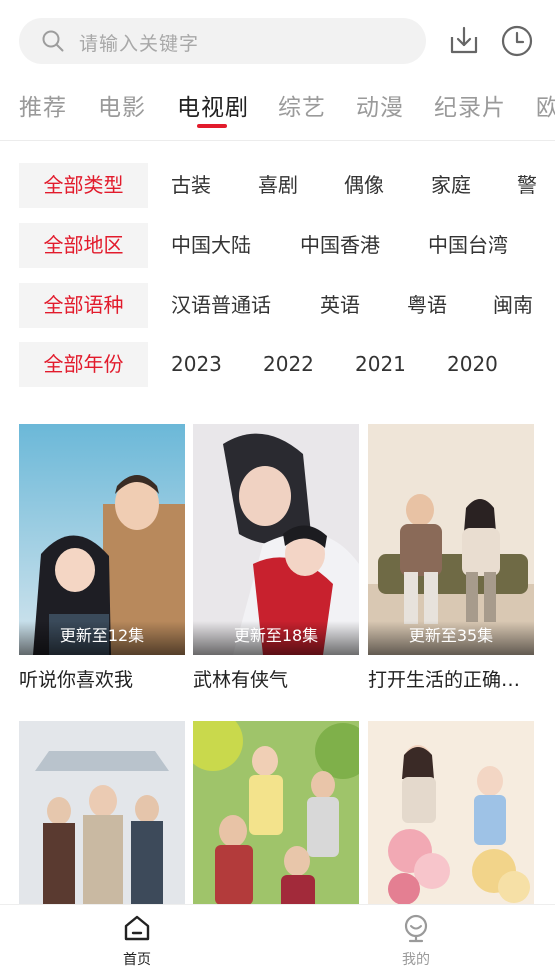 This screenshot has height=973, width=555. Describe the element at coordinates (137, 928) in the screenshot. I see `home-icon` at that location.